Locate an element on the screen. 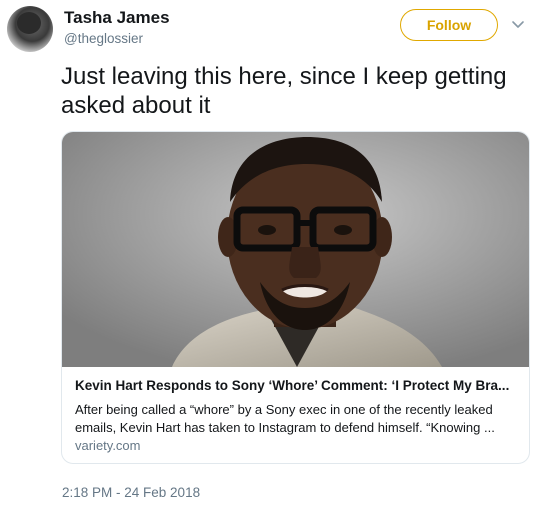 This screenshot has height=507, width=540. user-handle: @theglossier is located at coordinates (103, 38).